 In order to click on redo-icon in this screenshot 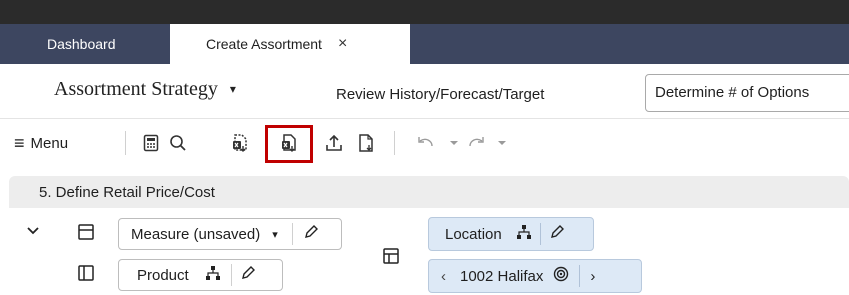, I will do `click(476, 143)`.